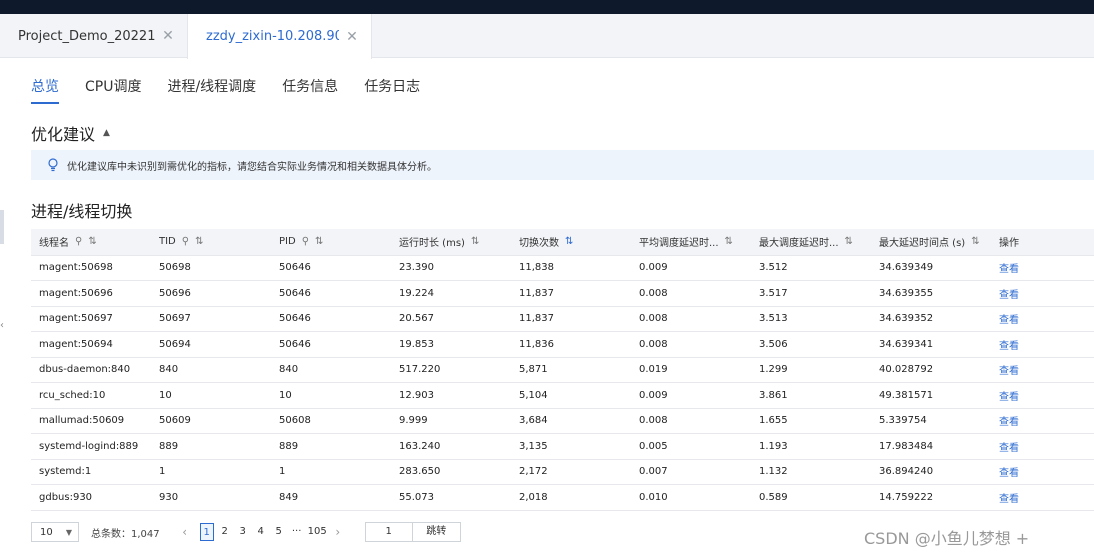  What do you see at coordinates (931, 446) in the screenshot?
I see `cell-max-delay-time: 17.983484` at bounding box center [931, 446].